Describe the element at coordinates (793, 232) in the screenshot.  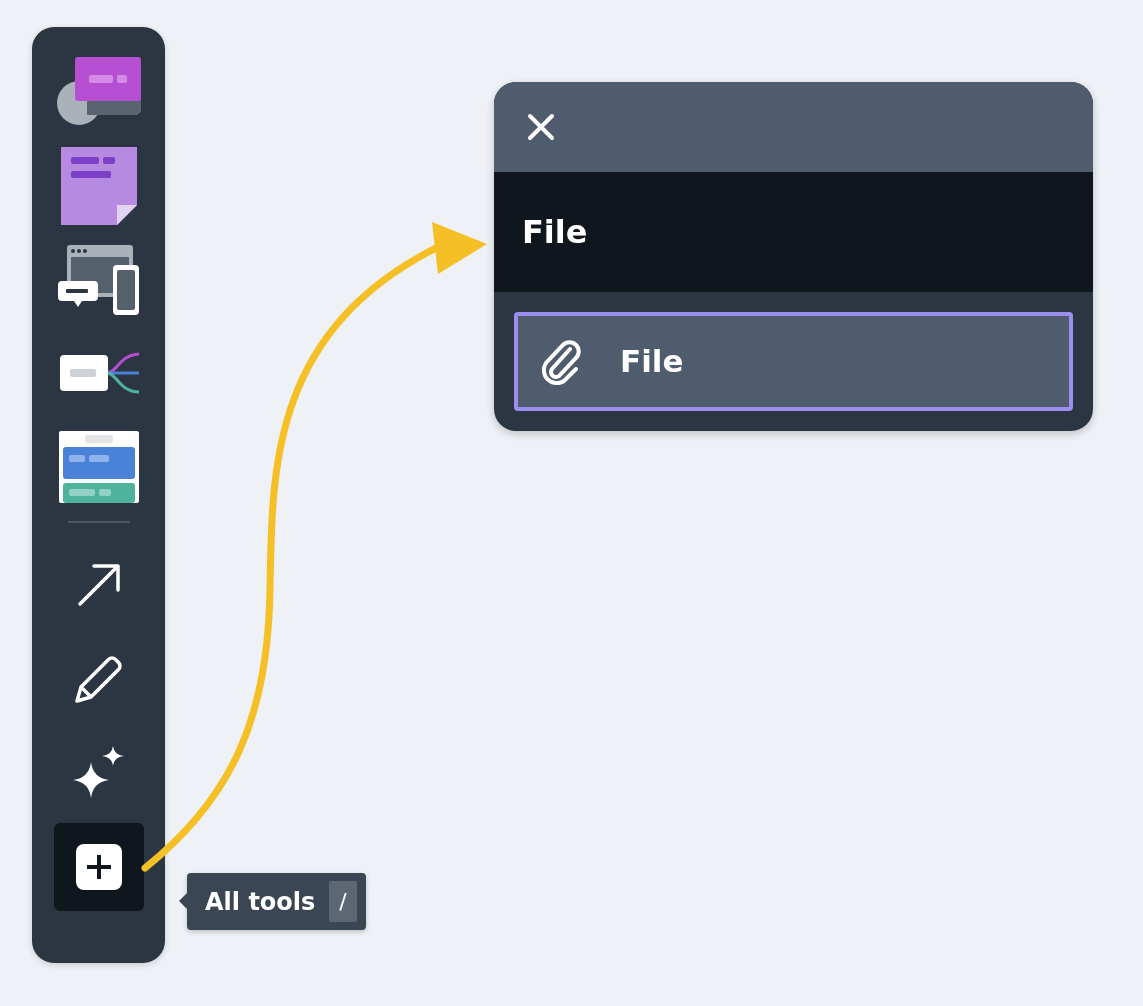
I see `search-field: File` at that location.